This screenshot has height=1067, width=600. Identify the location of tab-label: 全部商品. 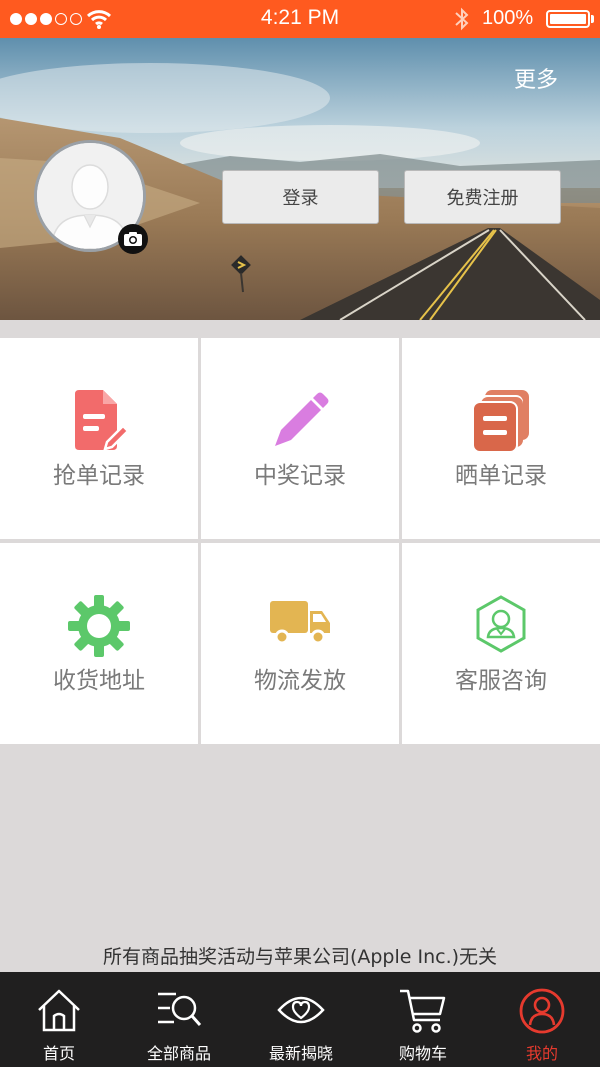
(178, 1053).